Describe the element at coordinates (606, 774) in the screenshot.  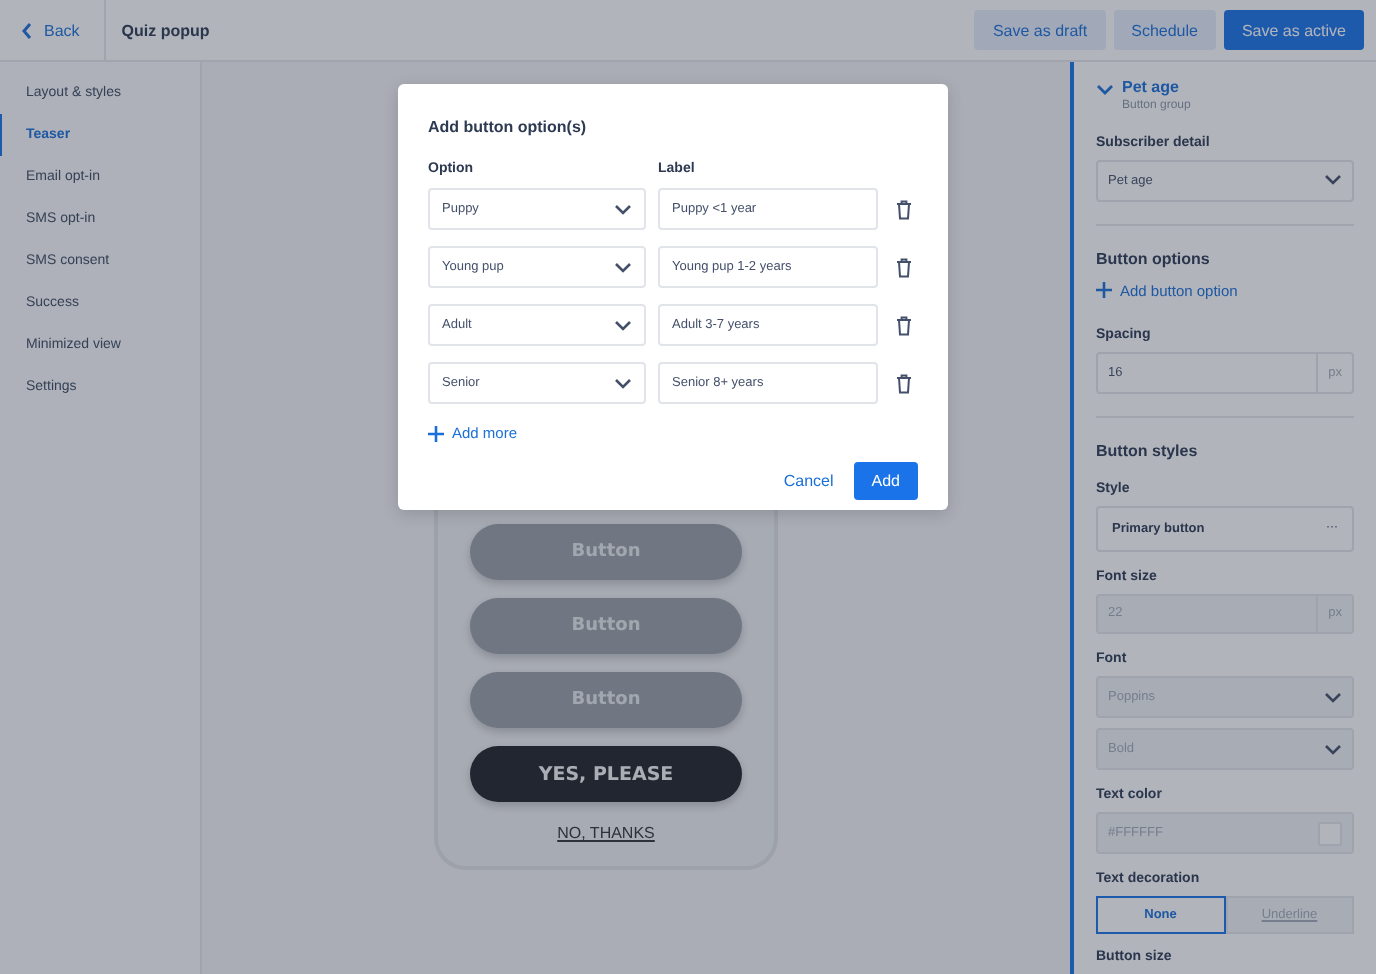
I see `preview-button: YES, PLEASE` at that location.